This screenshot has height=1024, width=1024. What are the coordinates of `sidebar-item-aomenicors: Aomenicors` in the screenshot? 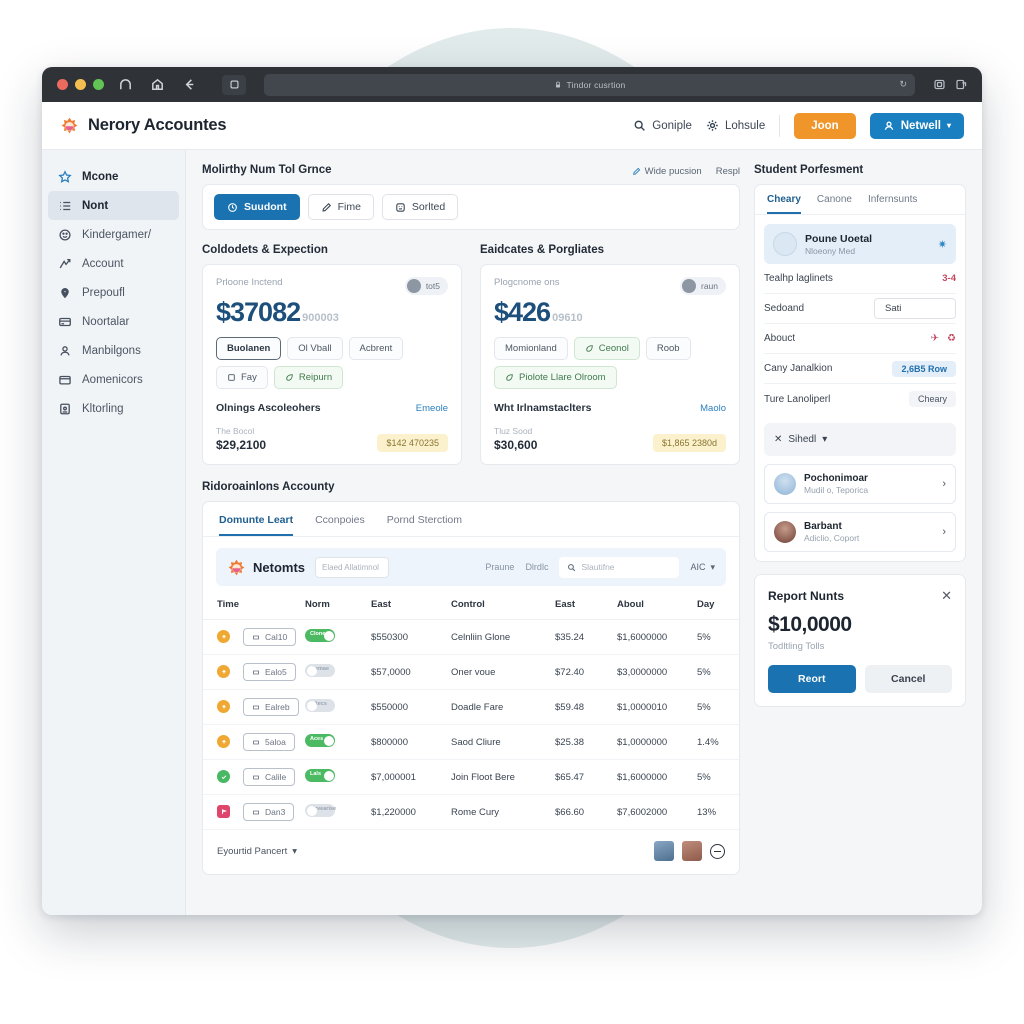 It's located at (113, 379).